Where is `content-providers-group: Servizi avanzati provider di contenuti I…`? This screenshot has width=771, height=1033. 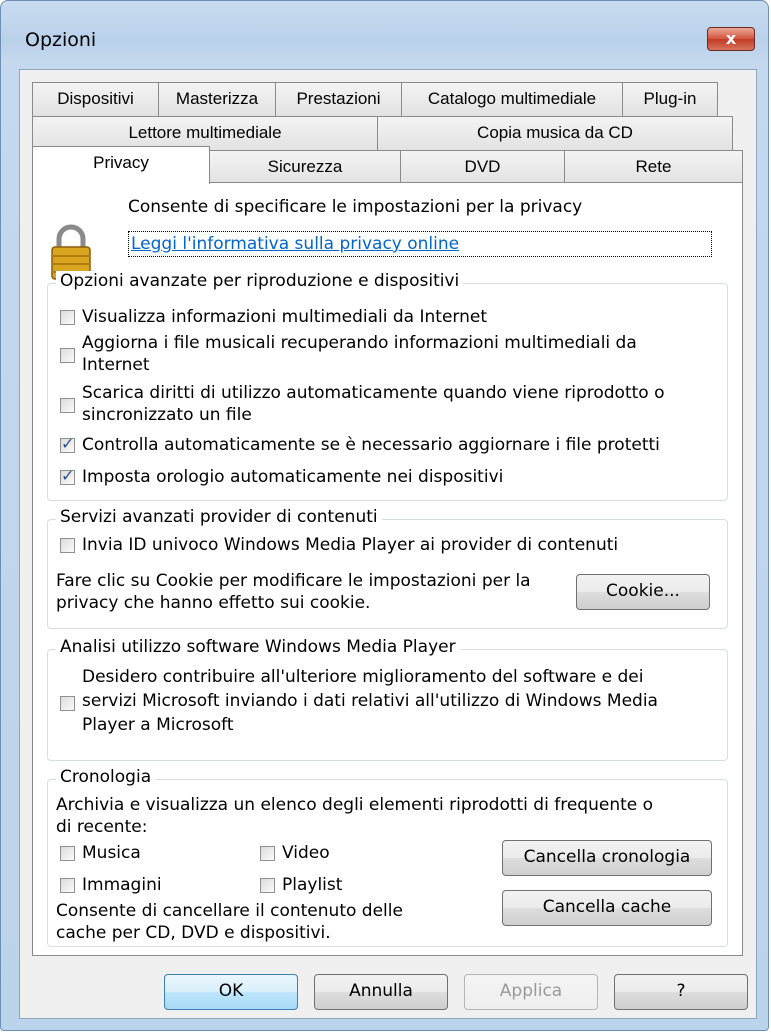
content-providers-group: Servizi avanzati provider di contenuti I… is located at coordinates (387, 568).